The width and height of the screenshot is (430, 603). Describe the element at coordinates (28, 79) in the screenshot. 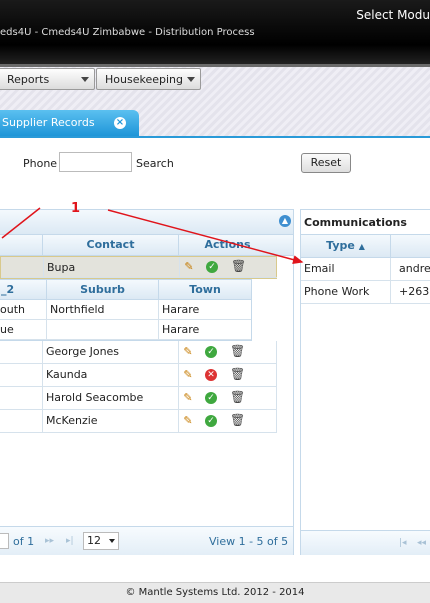

I see `menu-reports-label: Reports` at that location.